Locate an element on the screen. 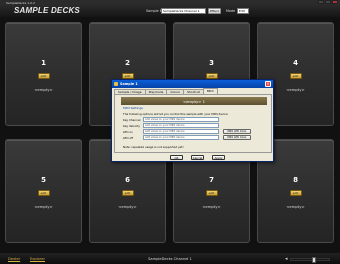  sample-bank-select: SampleDecks Channel 1 is located at coordinates (183, 11).